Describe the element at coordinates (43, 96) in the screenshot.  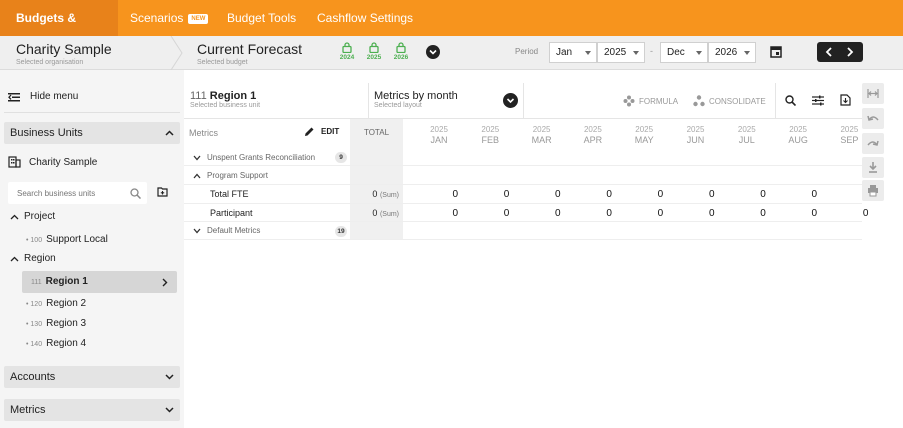
I see `hide-menu-button: Hide menu` at that location.